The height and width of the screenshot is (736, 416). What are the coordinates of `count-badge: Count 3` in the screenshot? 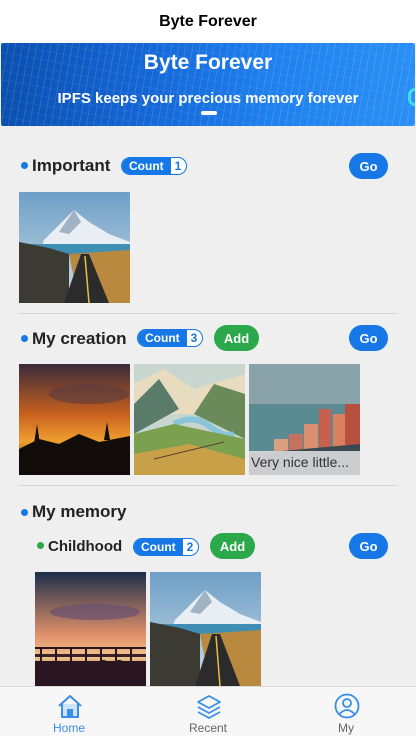 It's located at (170, 338).